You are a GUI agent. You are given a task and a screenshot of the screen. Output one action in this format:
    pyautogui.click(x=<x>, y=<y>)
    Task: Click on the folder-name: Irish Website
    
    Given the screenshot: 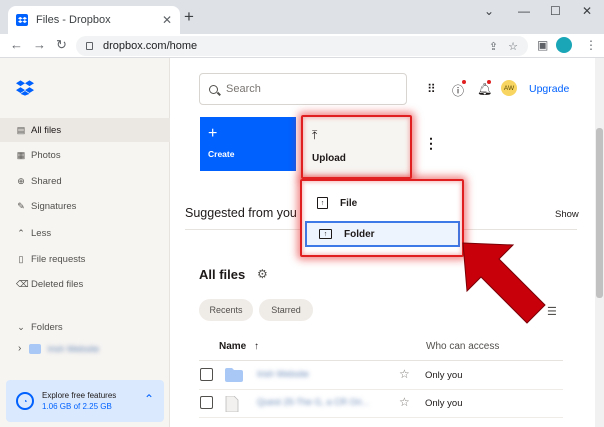 What is the action you would take?
    pyautogui.click(x=73, y=348)
    